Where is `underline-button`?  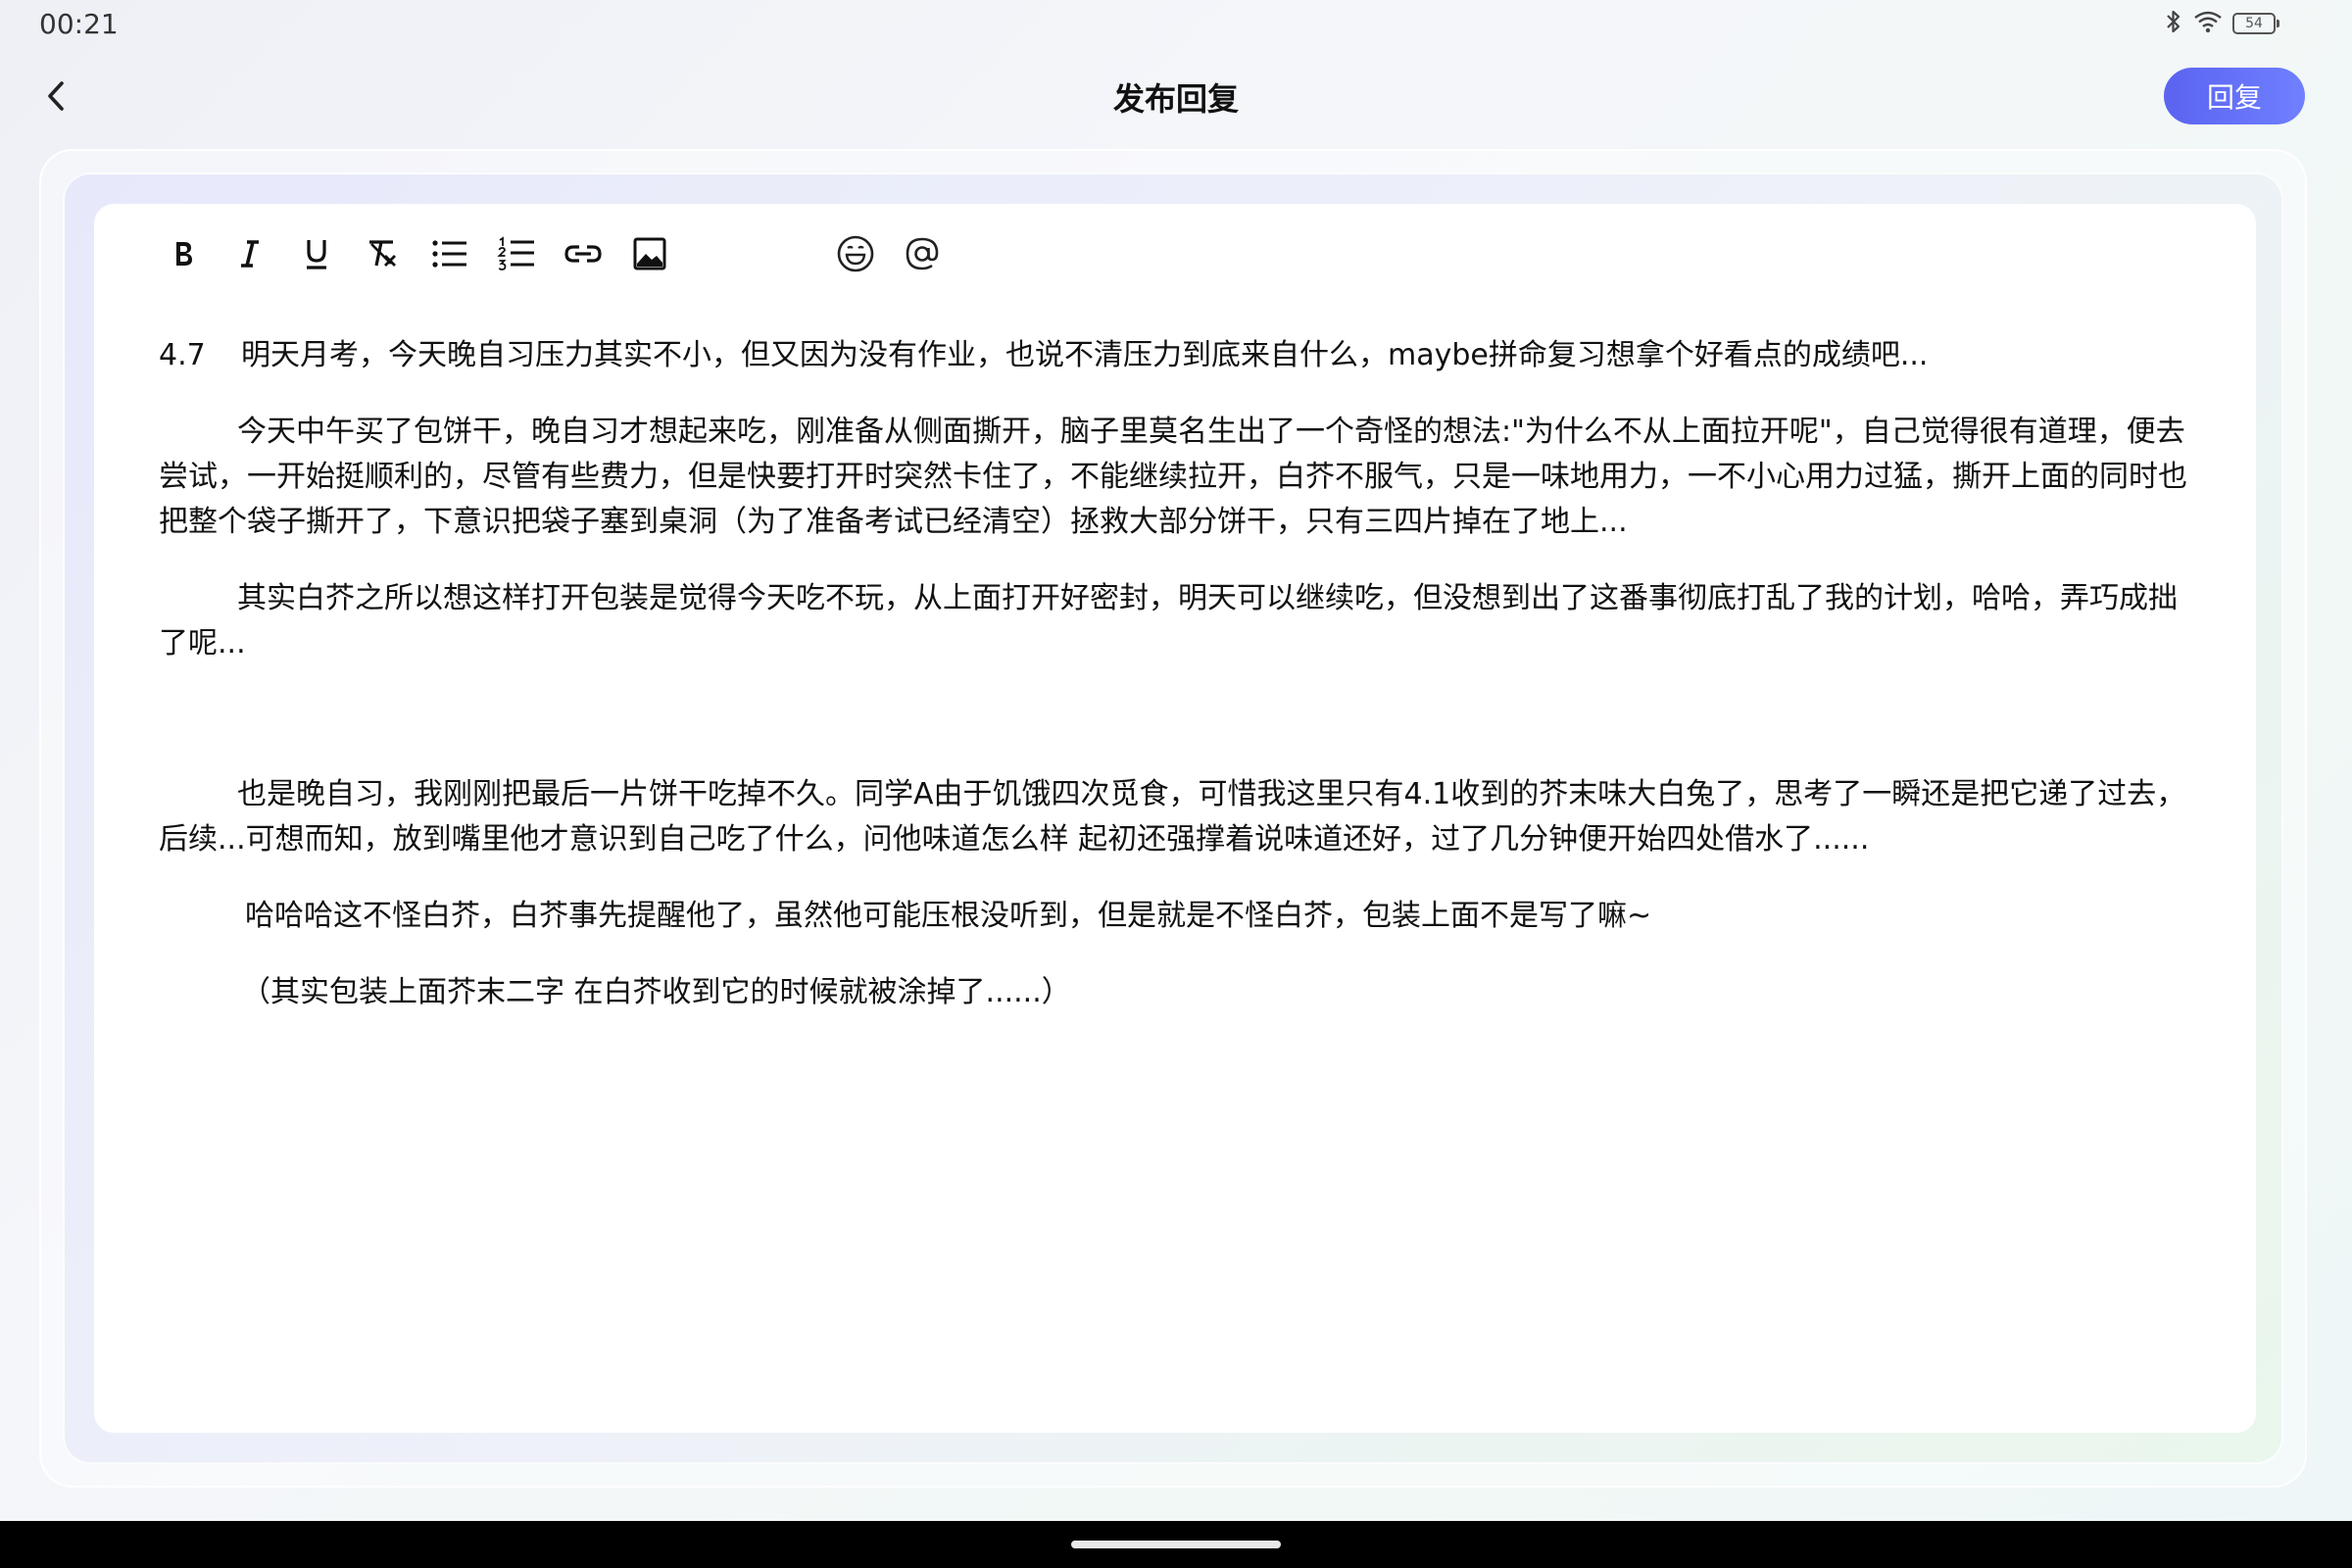
underline-button is located at coordinates (316, 253).